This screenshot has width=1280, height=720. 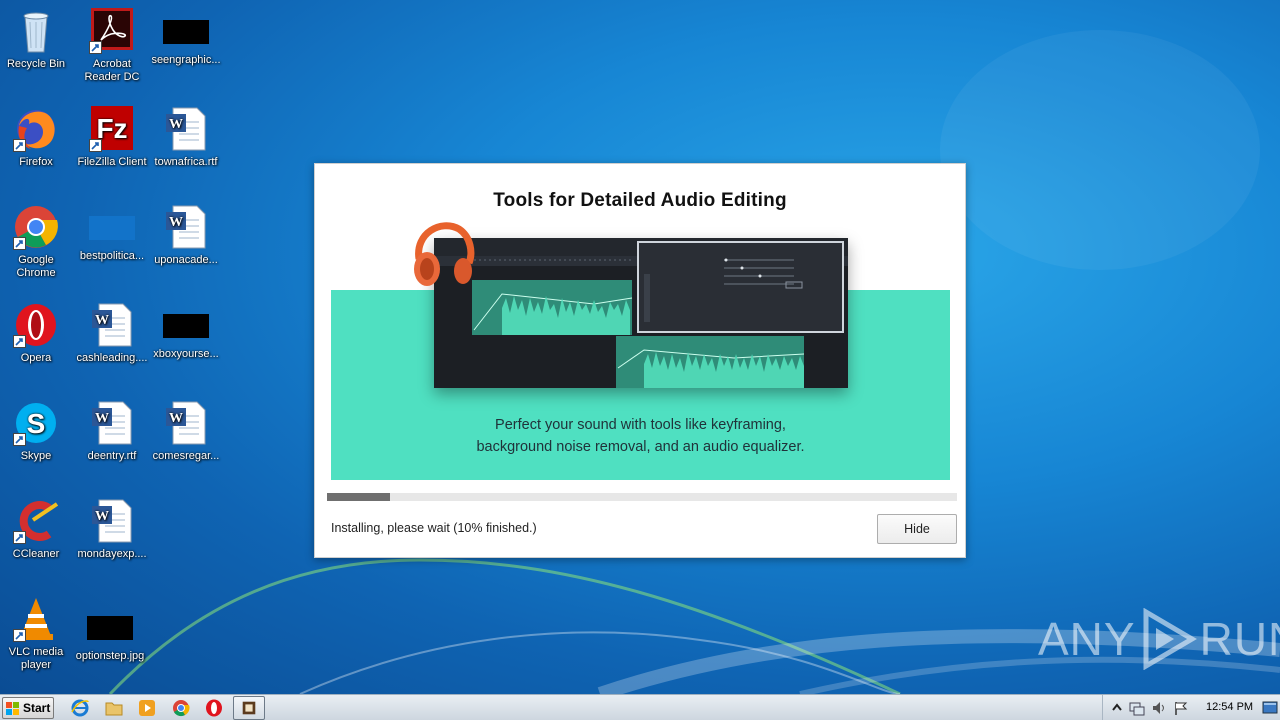 What do you see at coordinates (1170, 639) in the screenshot?
I see `play-triangle-icon` at bounding box center [1170, 639].